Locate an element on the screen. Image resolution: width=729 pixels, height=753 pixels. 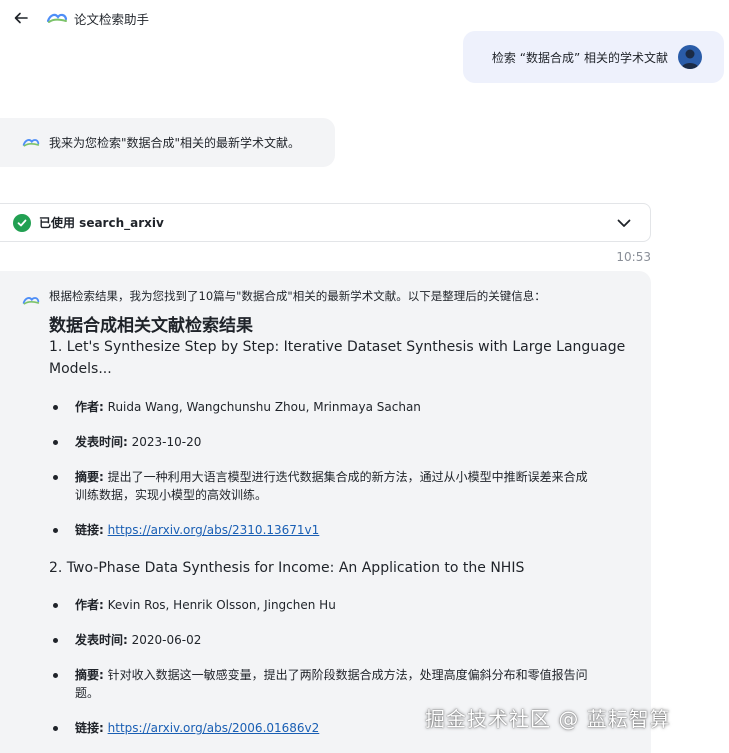
tool-call-card: 已使用 search_arxiv is located at coordinates (325, 222).